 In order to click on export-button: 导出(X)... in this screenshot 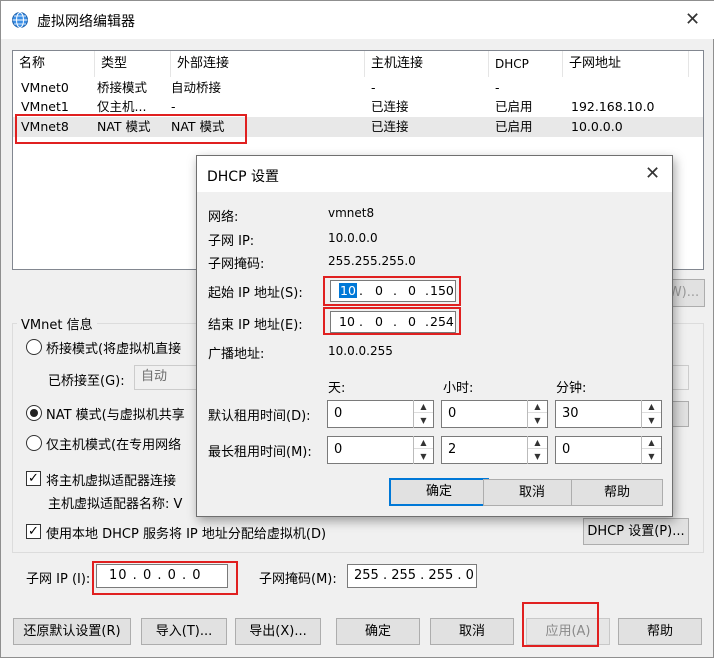, I will do `click(278, 631)`.